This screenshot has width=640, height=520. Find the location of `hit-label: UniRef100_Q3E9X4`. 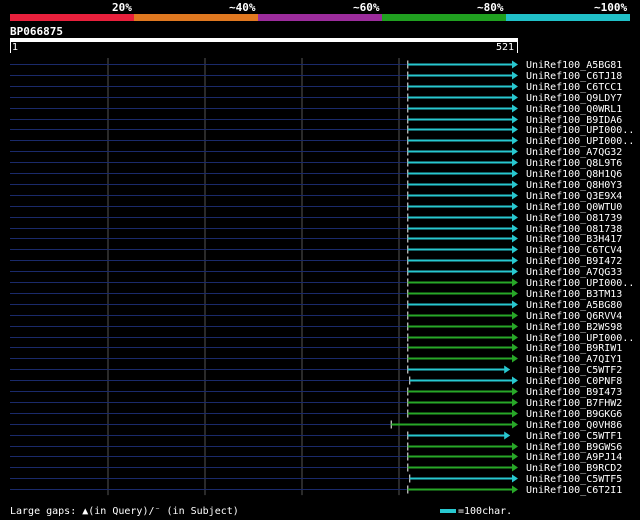

hit-label: UniRef100_Q3E9X4 is located at coordinates (574, 196).